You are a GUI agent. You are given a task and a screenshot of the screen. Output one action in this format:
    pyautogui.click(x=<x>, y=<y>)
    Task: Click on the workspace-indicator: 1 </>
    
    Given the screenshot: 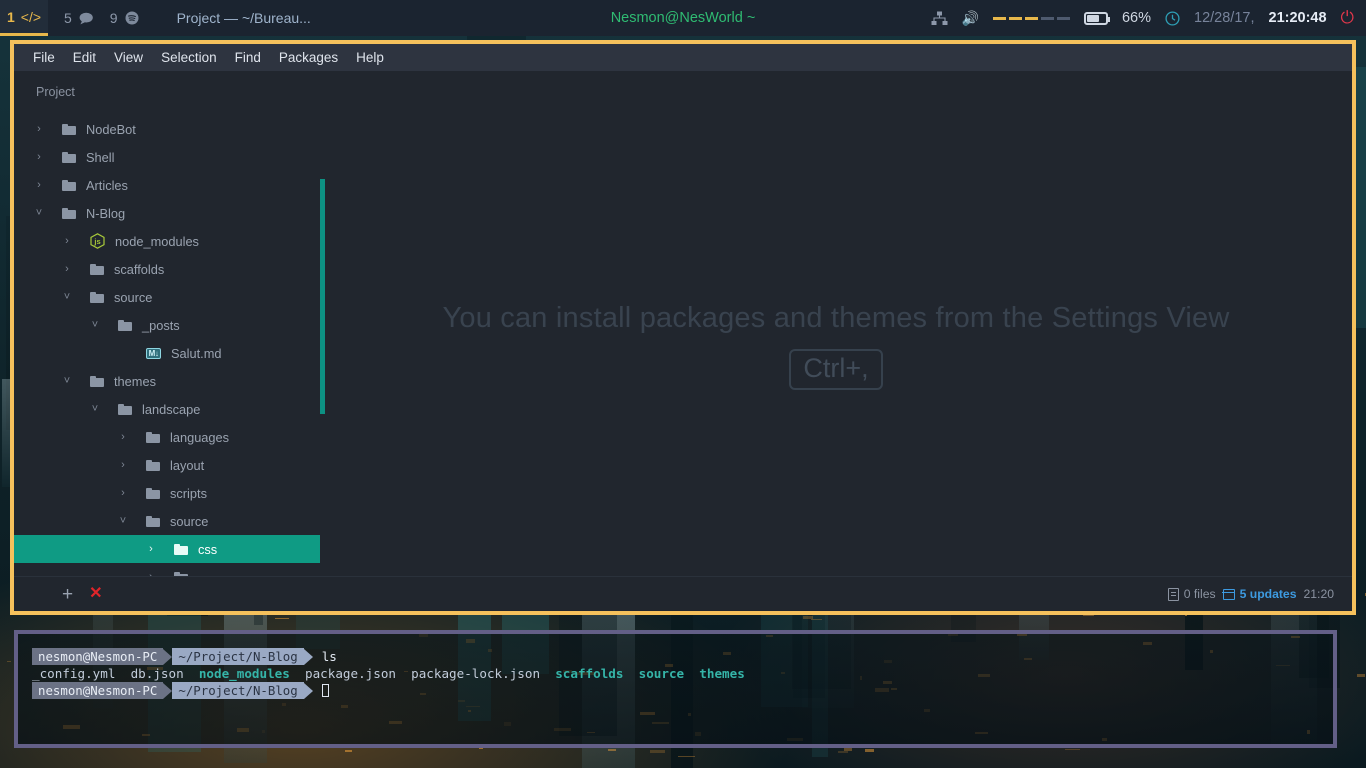 What is the action you would take?
    pyautogui.click(x=24, y=18)
    